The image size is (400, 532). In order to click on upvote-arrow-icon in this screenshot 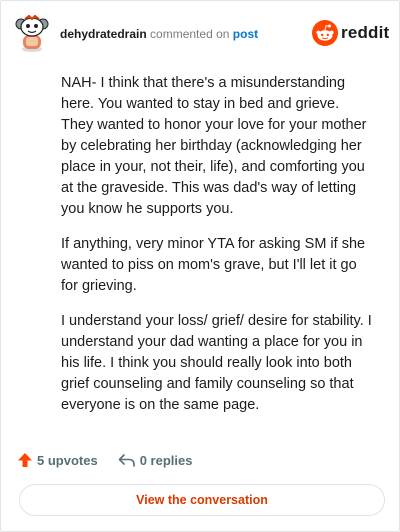, I will do `click(25, 460)`.